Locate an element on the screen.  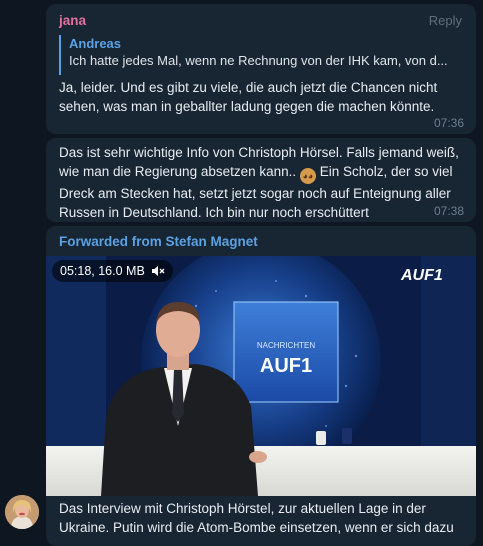
message-time: 07:36 is located at coordinates (448, 123).